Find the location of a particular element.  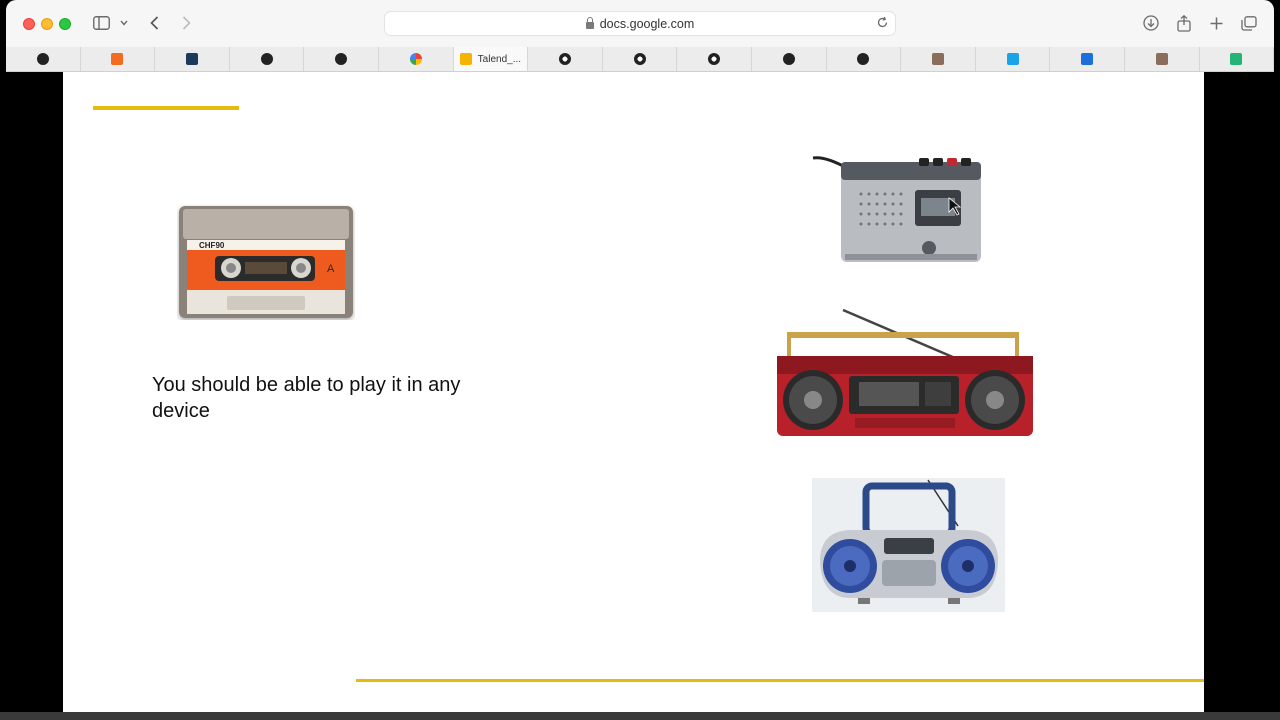

red-boombox-image is located at coordinates (905, 375).